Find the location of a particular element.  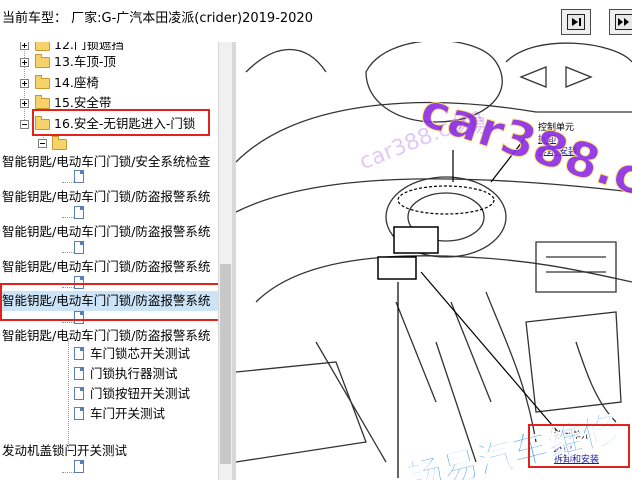

next-page-icon is located at coordinates (623, 22).